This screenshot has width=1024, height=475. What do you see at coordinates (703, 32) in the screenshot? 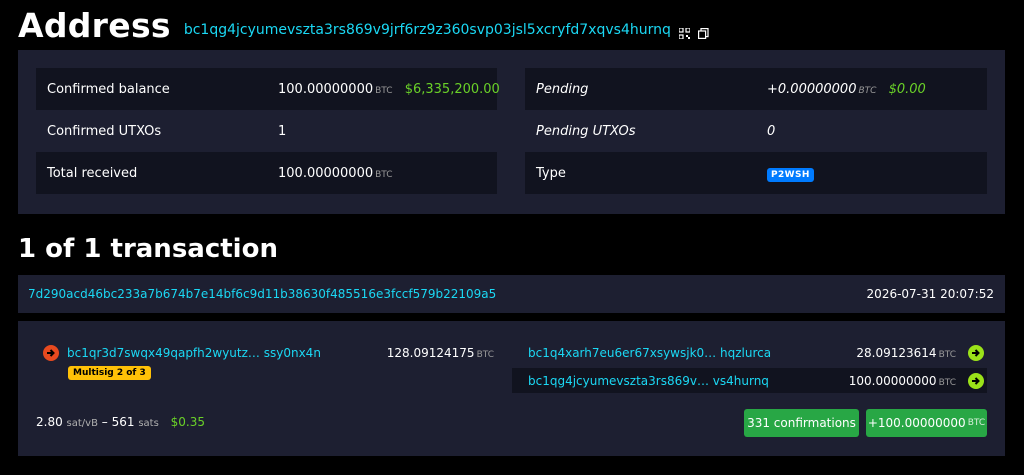
I see `copy-icon` at bounding box center [703, 32].